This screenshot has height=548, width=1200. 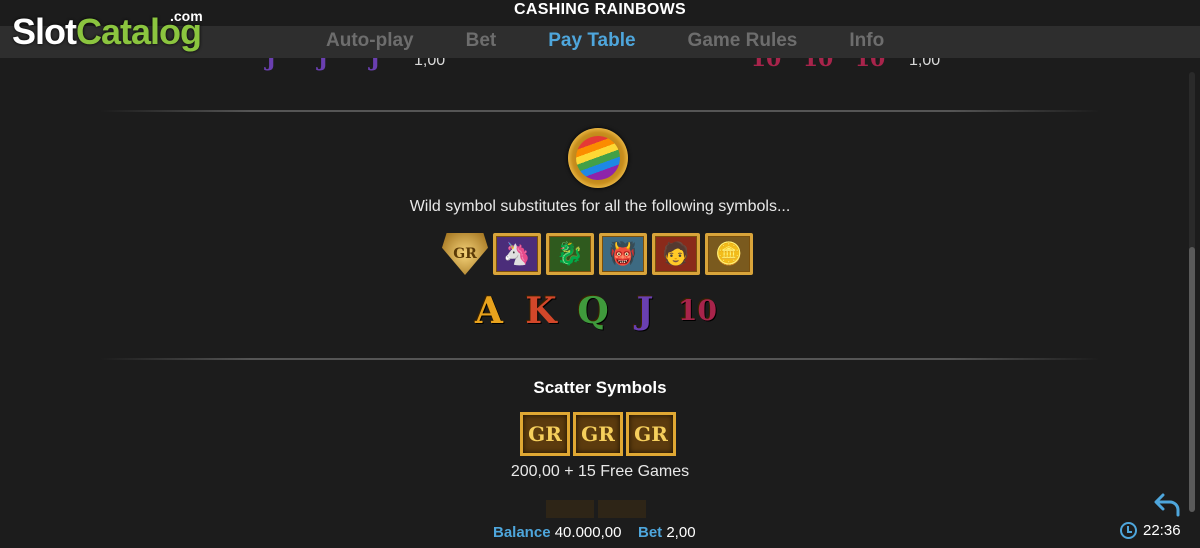 I want to click on partial-payout-left: 1,00, so click(x=430, y=63).